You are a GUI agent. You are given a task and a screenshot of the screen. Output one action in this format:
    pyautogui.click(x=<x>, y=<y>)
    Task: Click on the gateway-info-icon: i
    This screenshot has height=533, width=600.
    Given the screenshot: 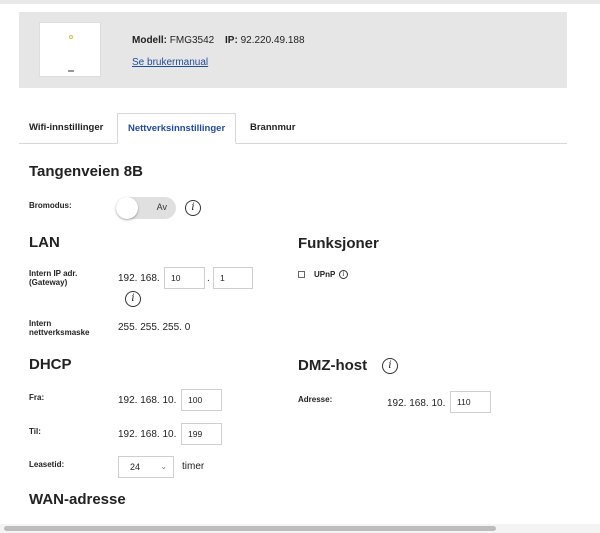 What is the action you would take?
    pyautogui.click(x=133, y=299)
    